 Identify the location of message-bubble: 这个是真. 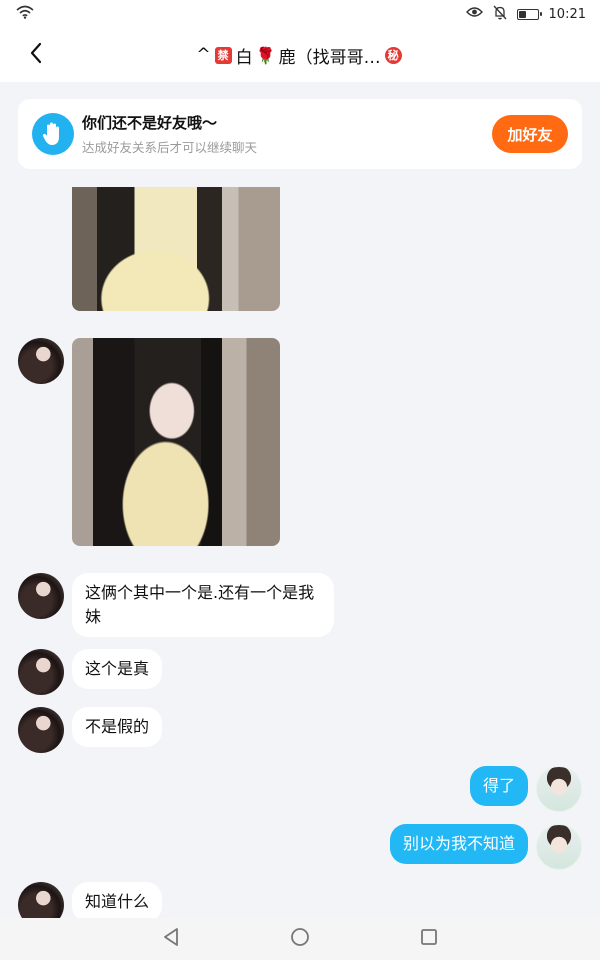
(117, 669).